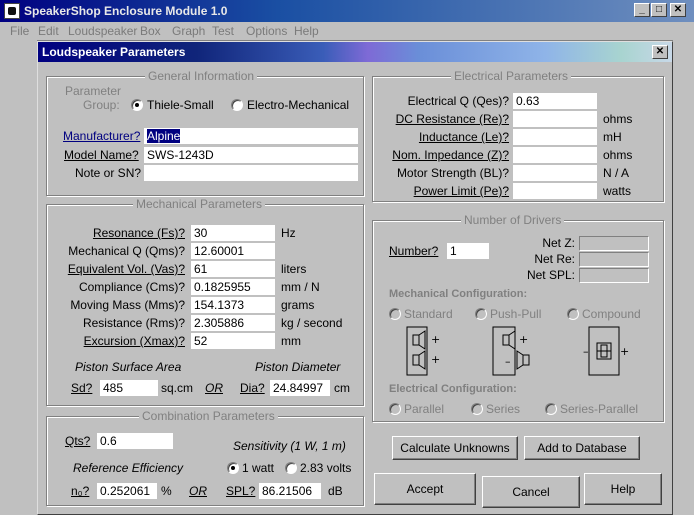 The width and height of the screenshot is (694, 515). What do you see at coordinates (138, 233) in the screenshot?
I see `resonance-label: Resonance (Fs)?` at bounding box center [138, 233].